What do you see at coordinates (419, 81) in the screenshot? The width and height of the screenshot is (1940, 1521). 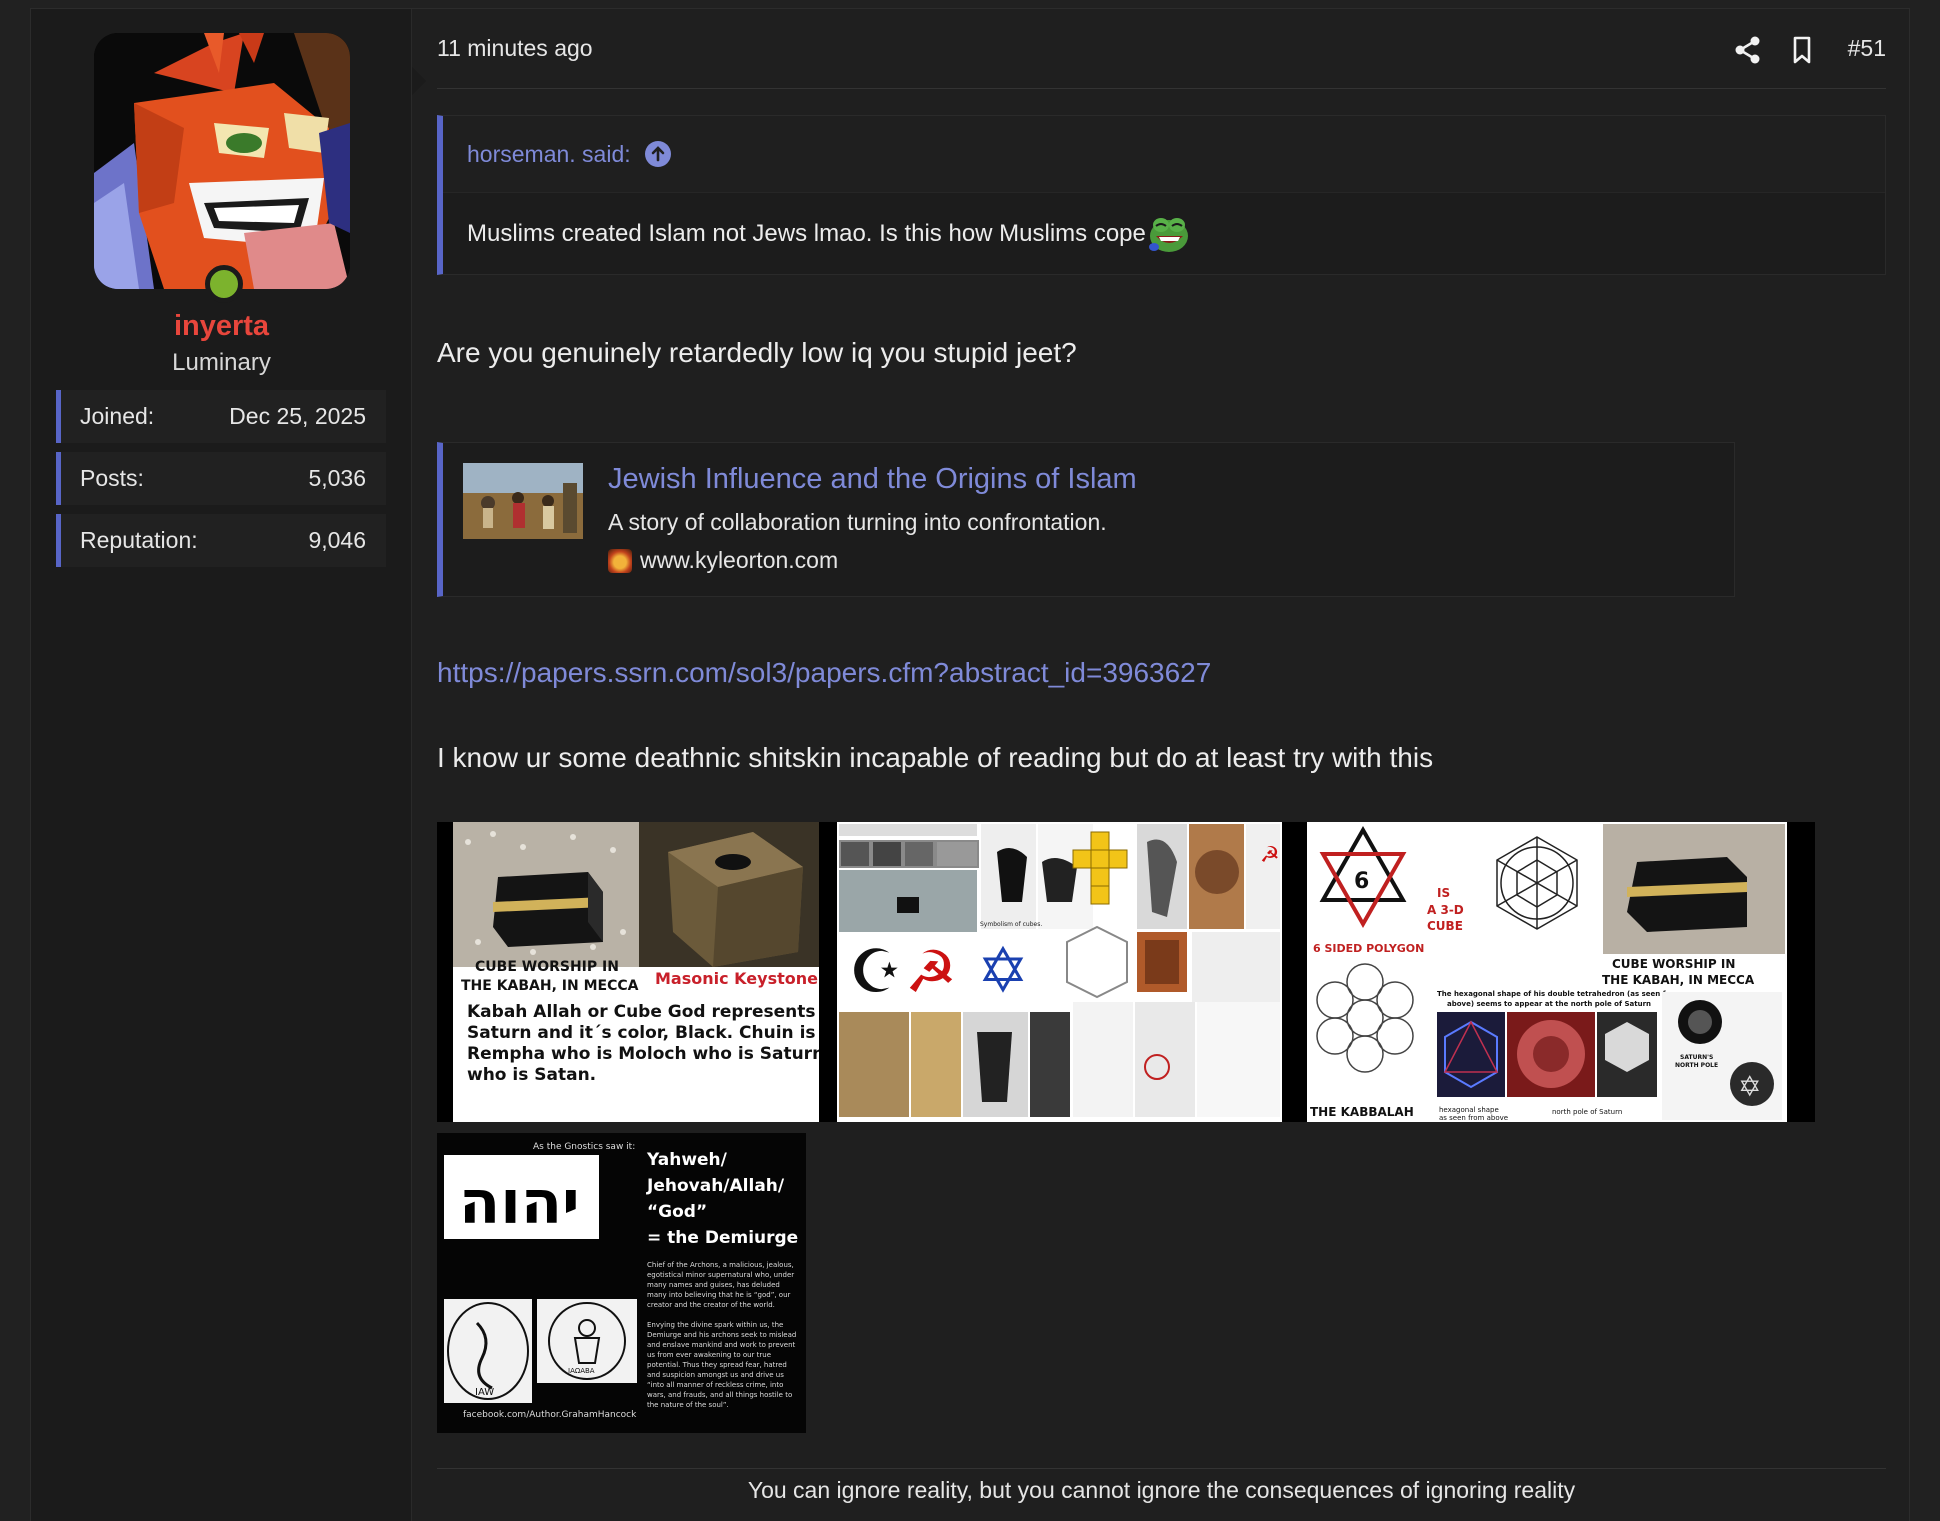 I see `sidebar-pointer` at bounding box center [419, 81].